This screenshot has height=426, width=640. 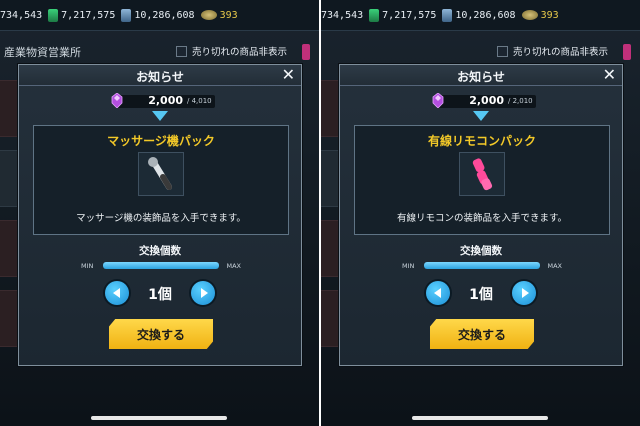 What do you see at coordinates (482, 218) in the screenshot?
I see `item-description: 有線リモコンの装飾品を入手できます。` at bounding box center [482, 218].